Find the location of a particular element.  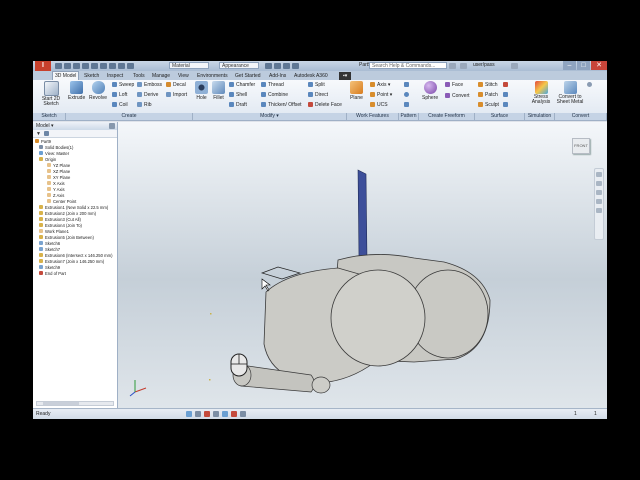

plane-button: Plane is located at coordinates (356, 91).